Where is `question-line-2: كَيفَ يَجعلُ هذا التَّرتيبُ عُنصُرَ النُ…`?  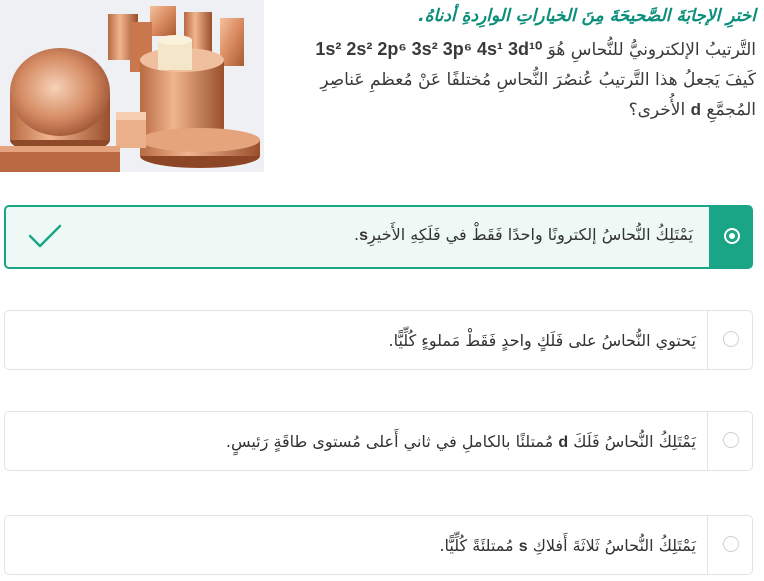 question-line-2: كَيفَ يَجعلُ هذا التَّرتيبُ عُنصُرَ النُ… is located at coordinates (538, 80).